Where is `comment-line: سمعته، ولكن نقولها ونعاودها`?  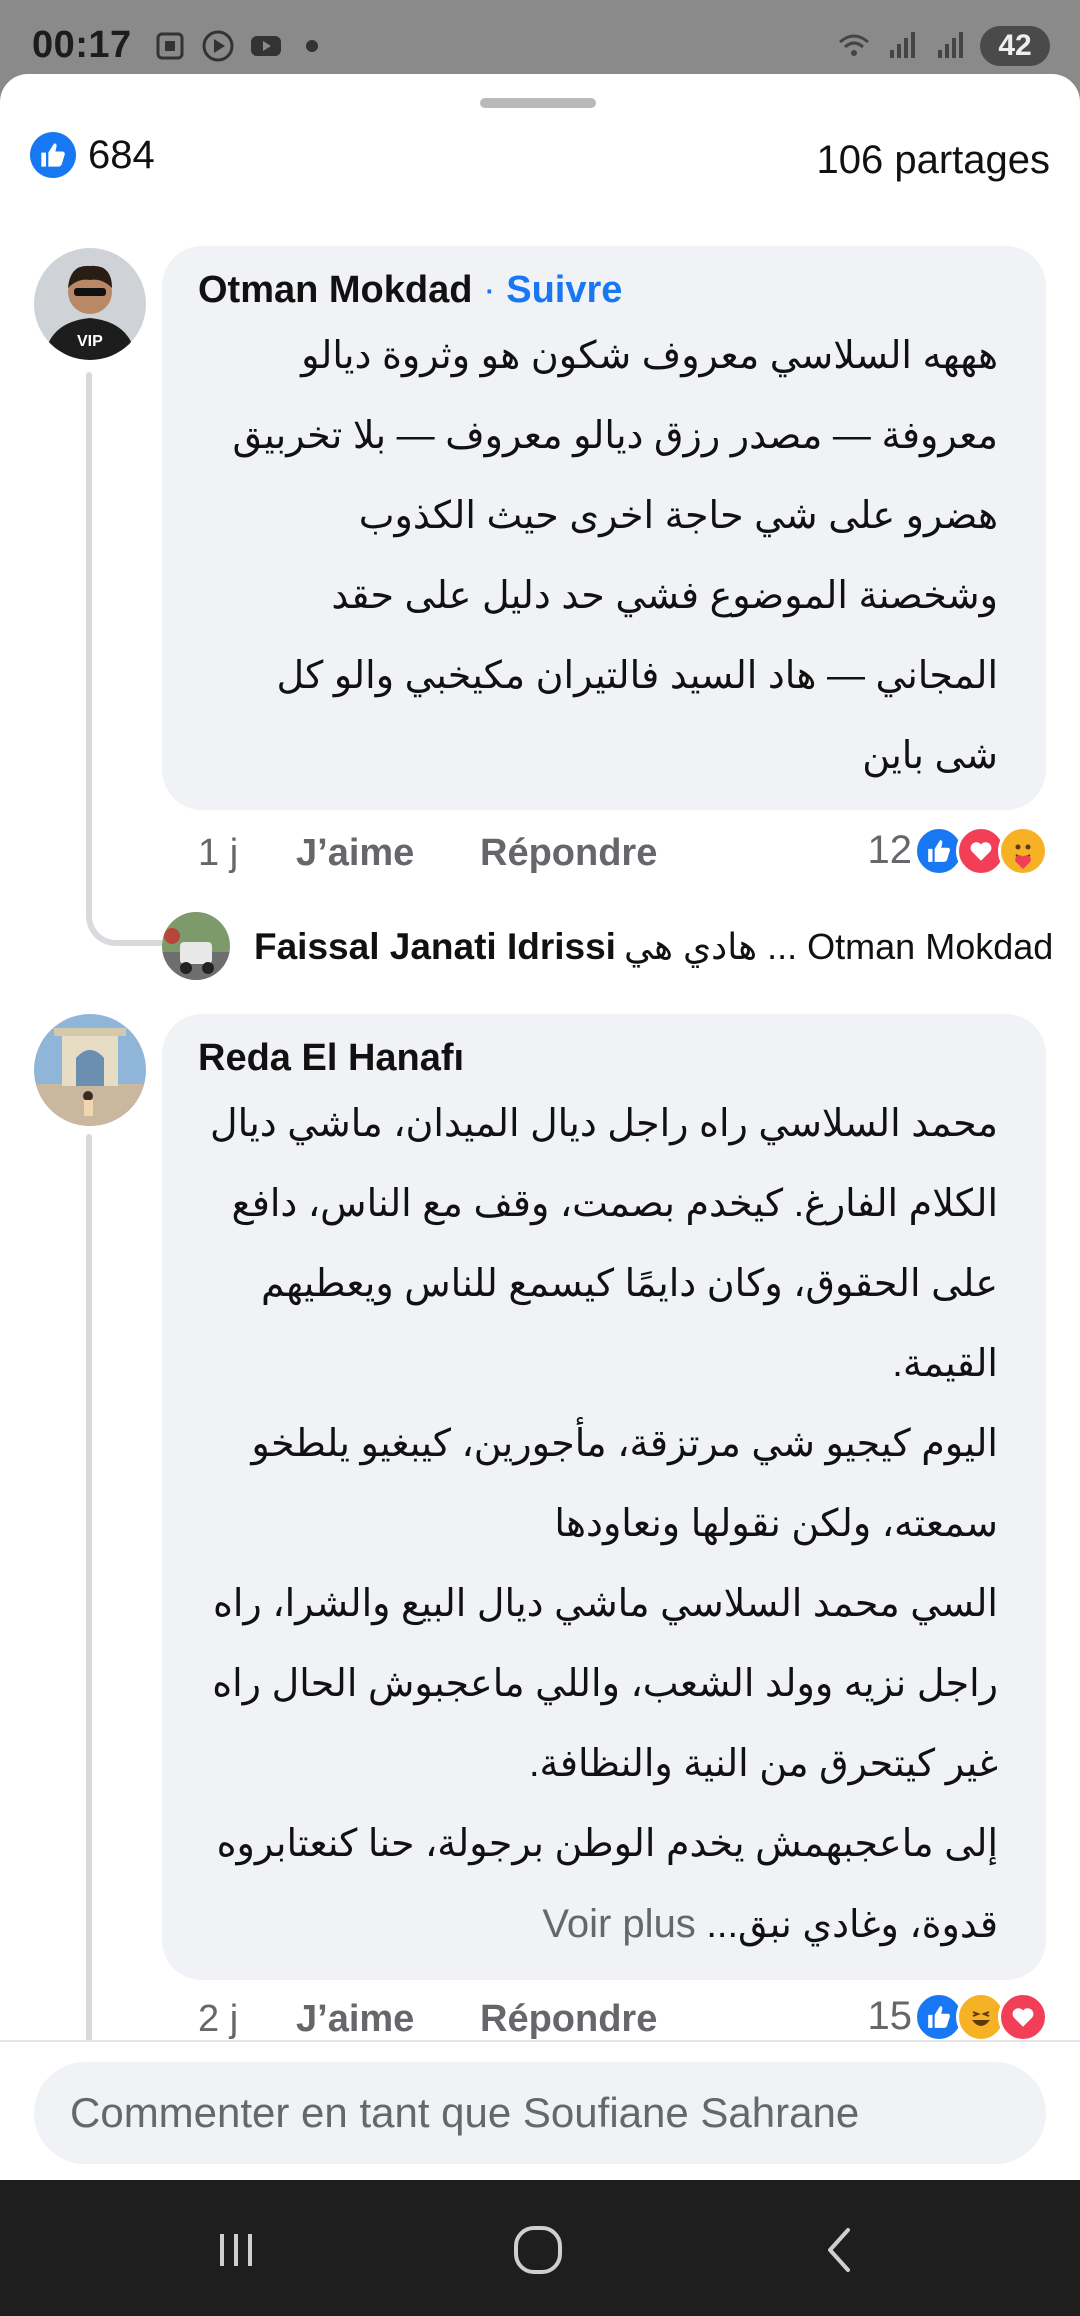
comment-line: سمعته، ولكن نقولها ونعاودها is located at coordinates (776, 1524).